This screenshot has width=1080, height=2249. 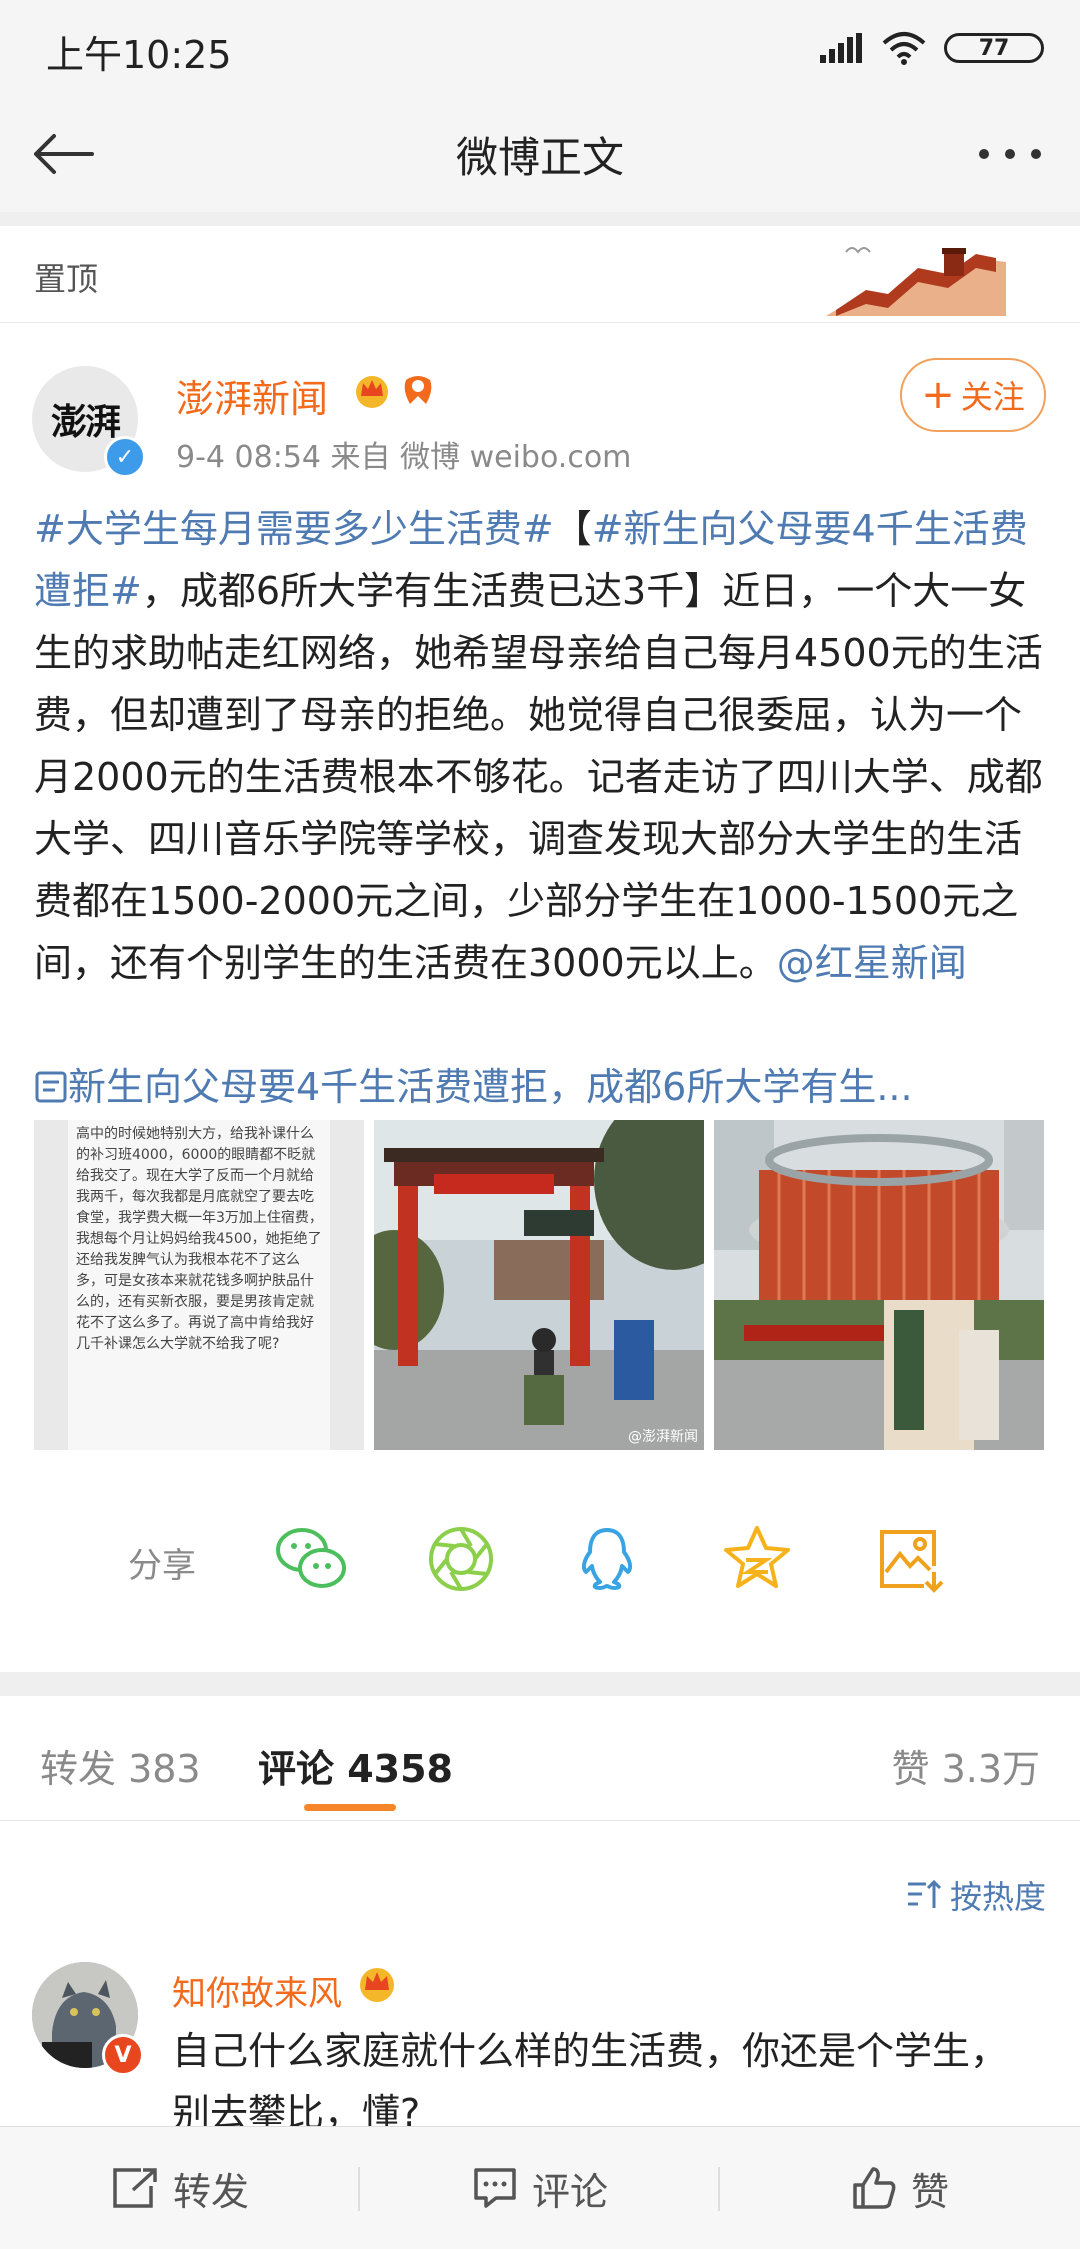 I want to click on more-dots-icon, so click(x=1010, y=154).